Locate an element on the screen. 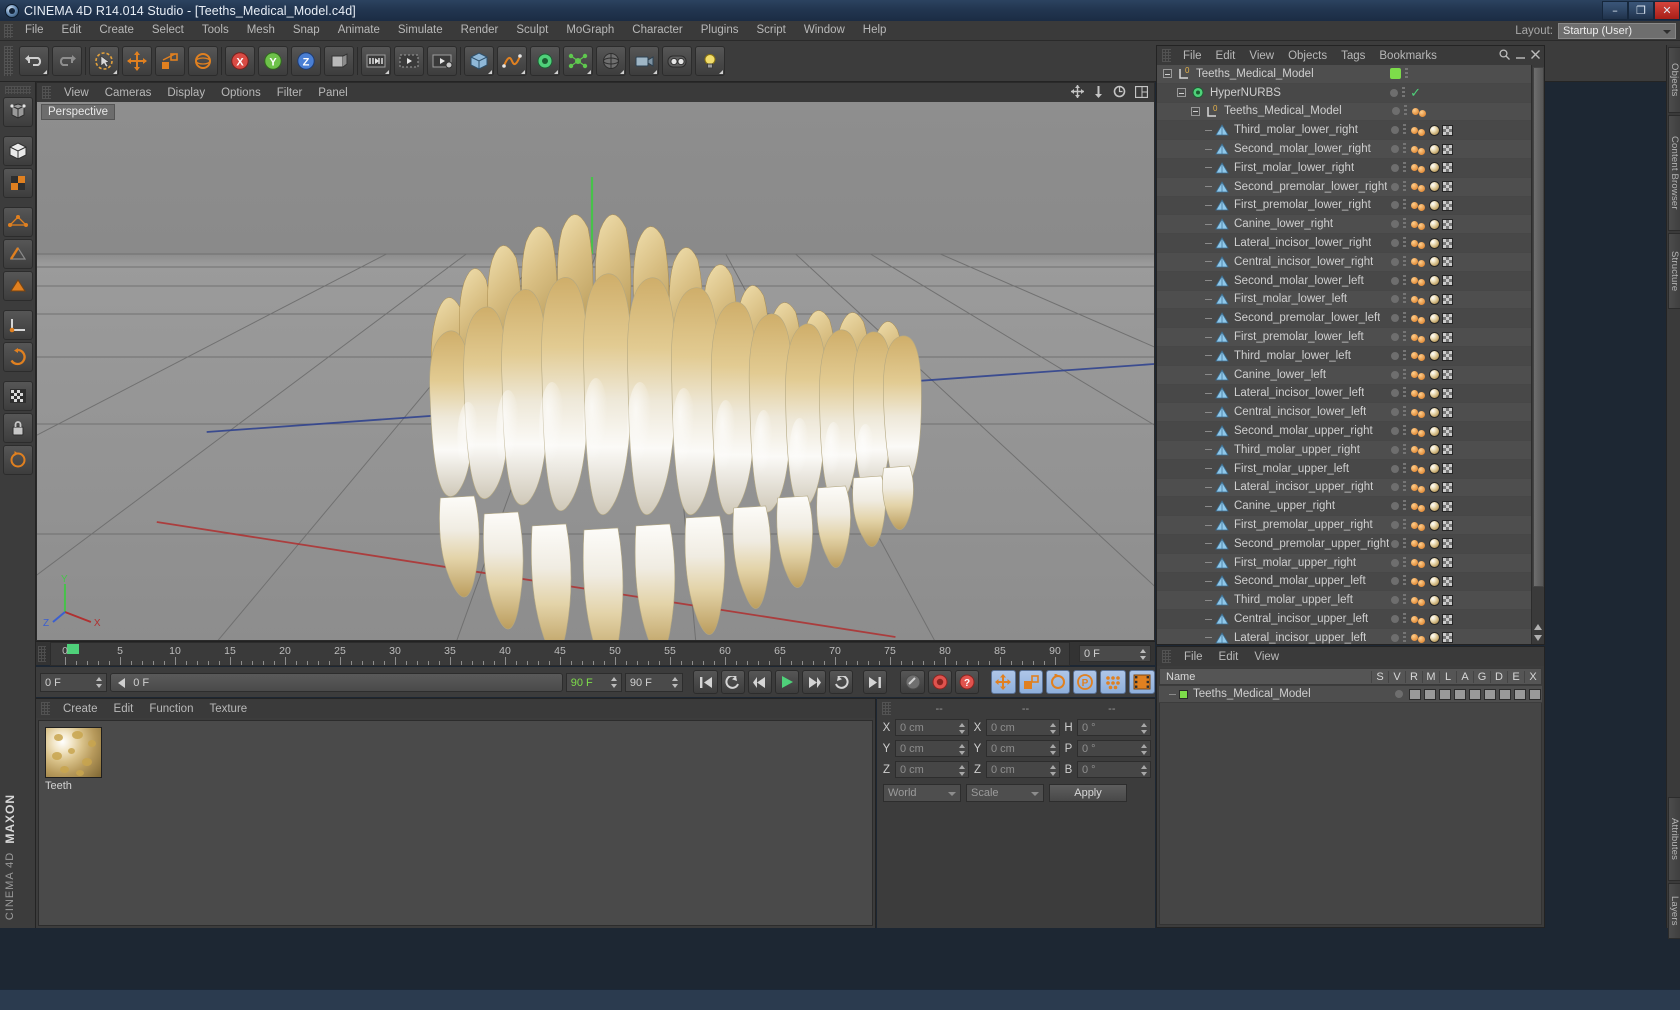 The image size is (1680, 1010). attribute-menu-view: View is located at coordinates (1266, 657).